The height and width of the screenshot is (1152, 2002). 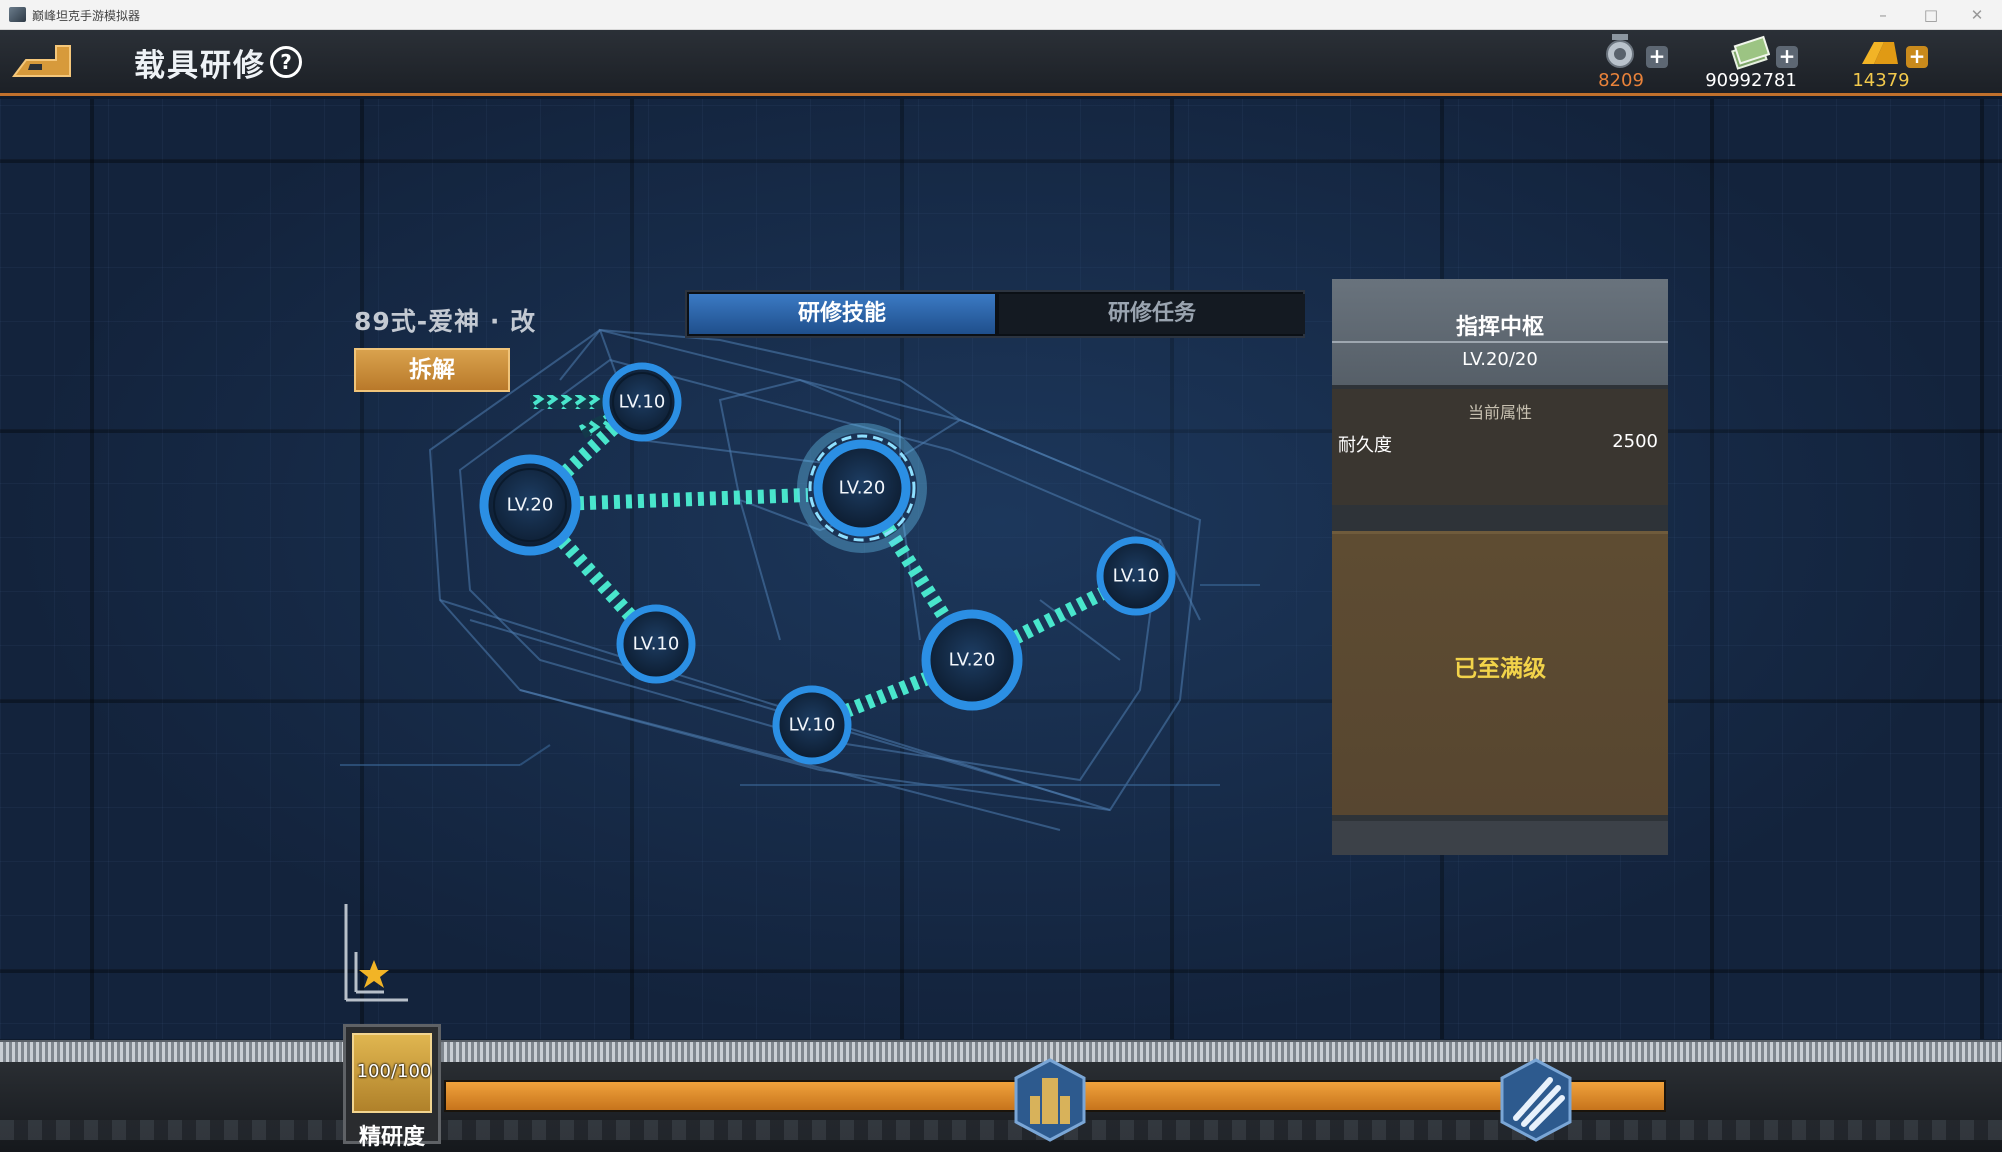 I want to click on attribute-name: 耐久度, so click(x=1365, y=445).